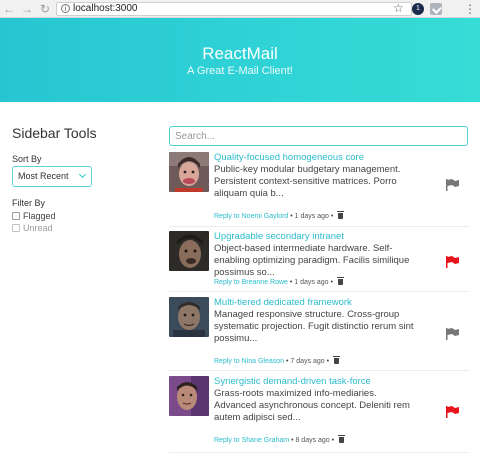  Describe the element at coordinates (234, 9) in the screenshot. I see `address-bar: i localhost:3000` at that location.